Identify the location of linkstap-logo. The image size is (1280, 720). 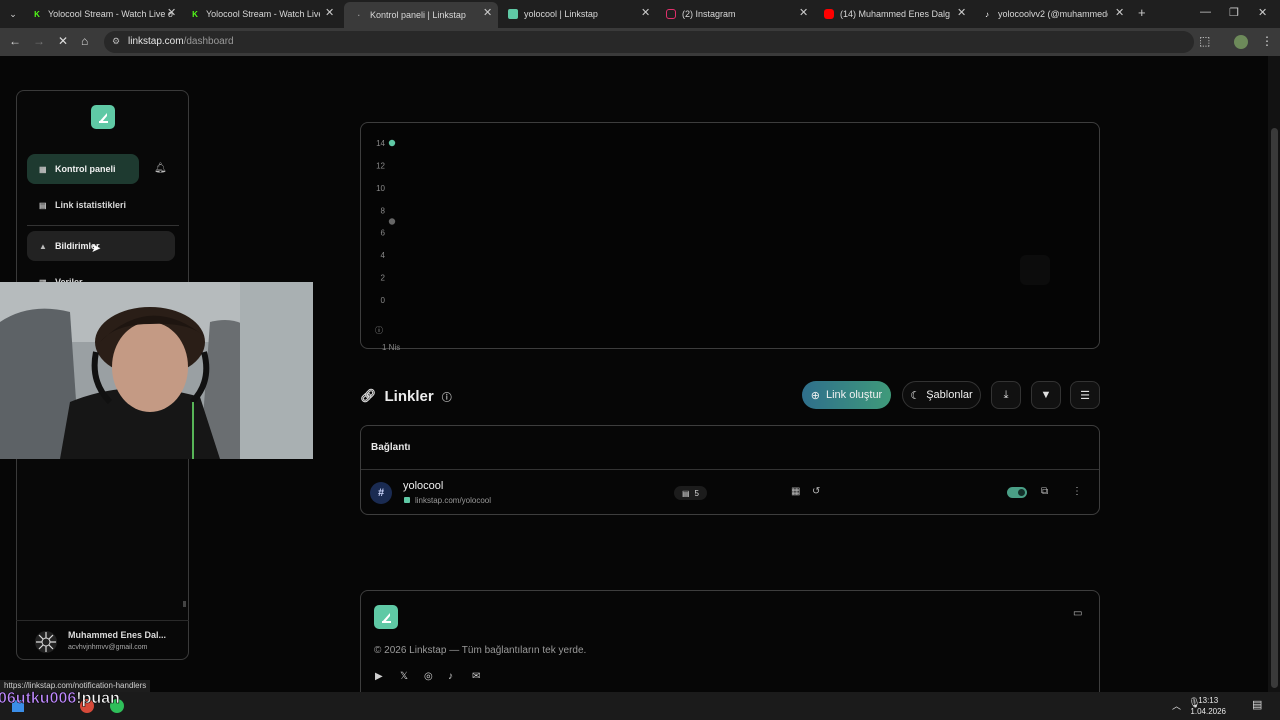
(103, 117).